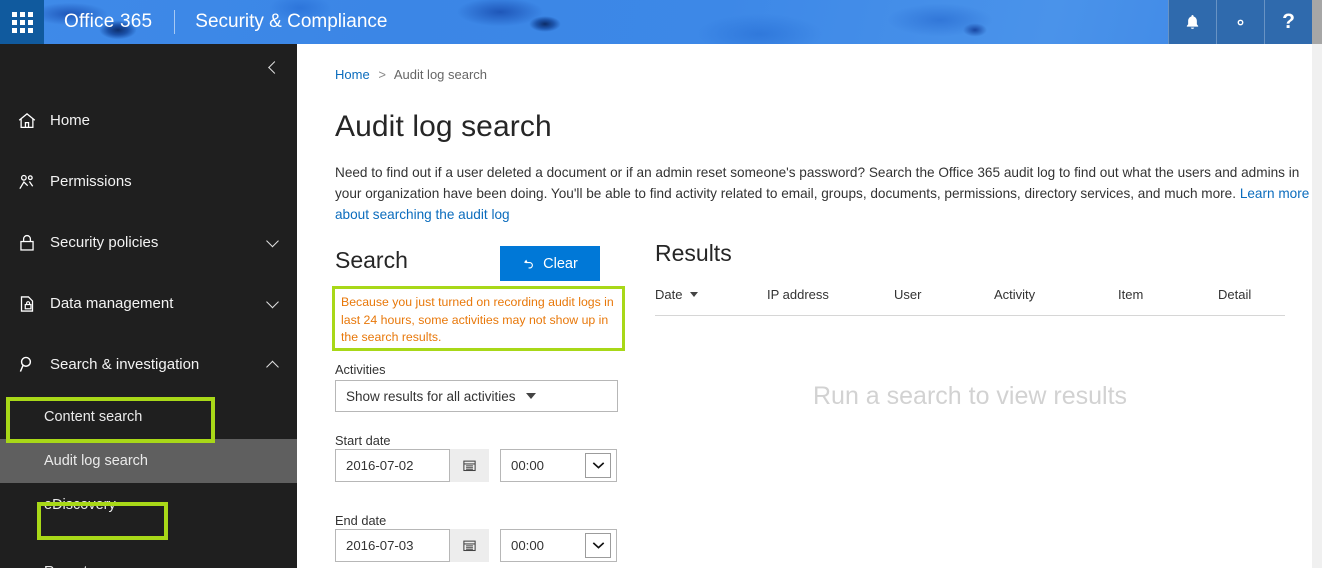 This screenshot has width=1322, height=568. I want to click on sidebar-subitem-label: Audit log search, so click(96, 461).